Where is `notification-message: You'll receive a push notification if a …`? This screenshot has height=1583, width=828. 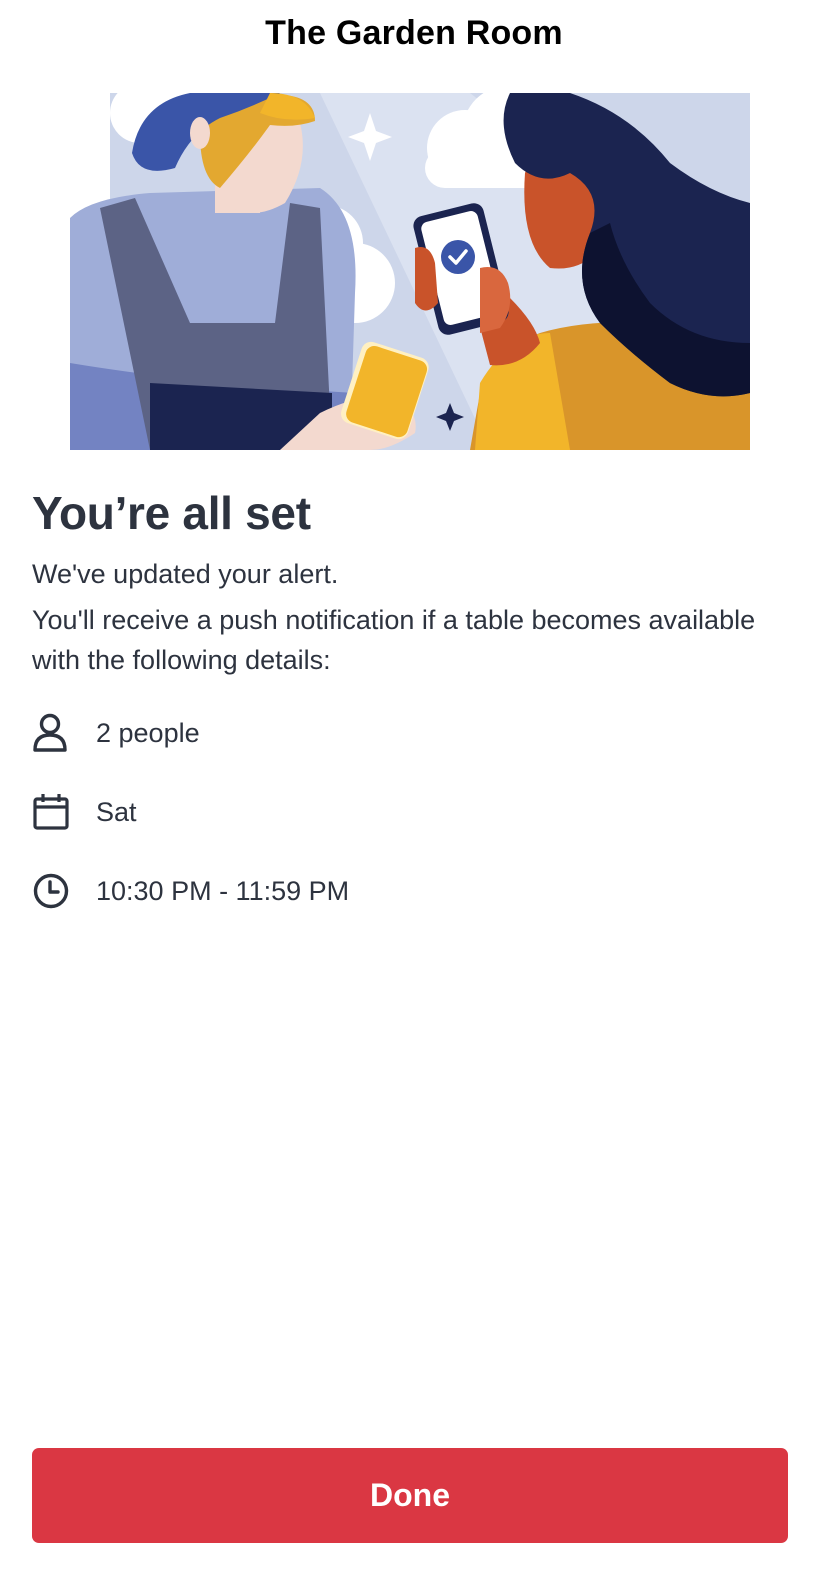 notification-message: You'll receive a push notification if a … is located at coordinates (394, 640).